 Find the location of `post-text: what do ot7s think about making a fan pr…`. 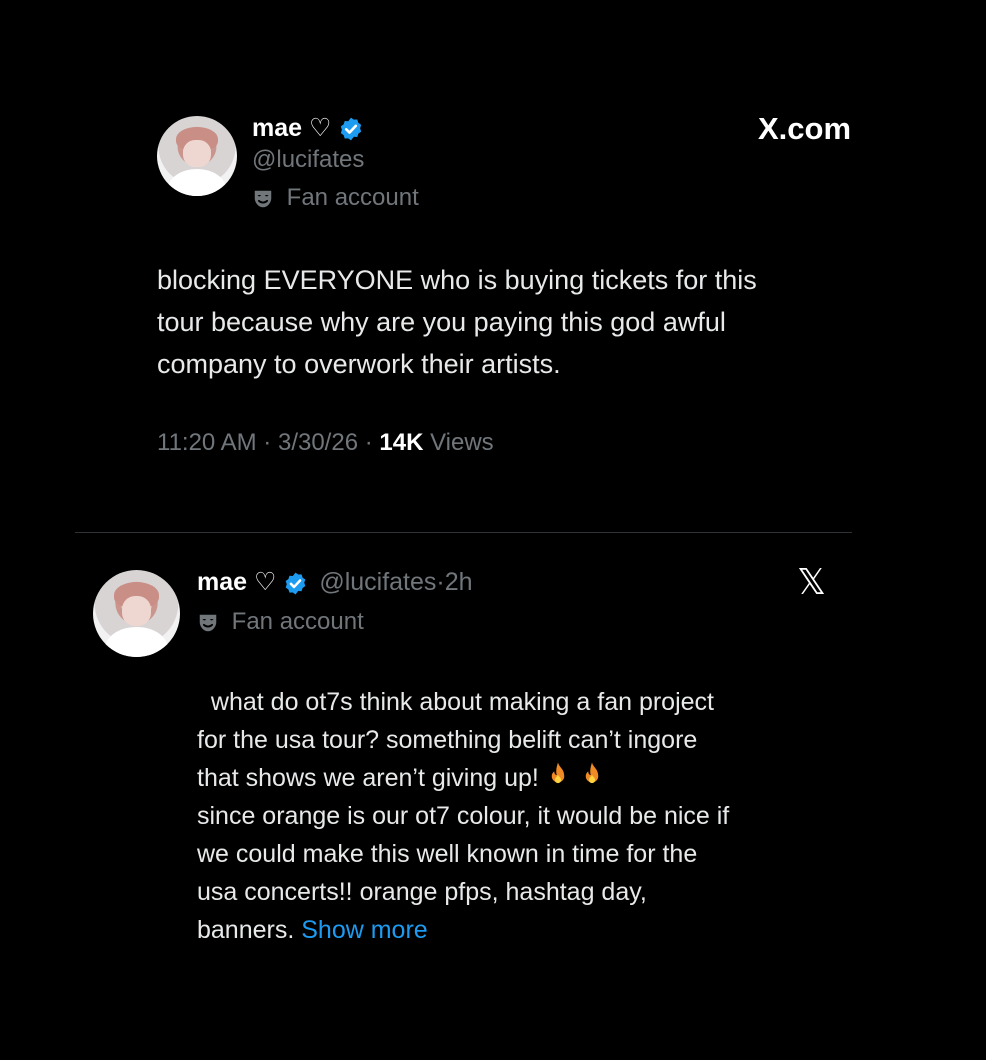

post-text: what do ot7s think about making a fan pr… is located at coordinates (455, 723).